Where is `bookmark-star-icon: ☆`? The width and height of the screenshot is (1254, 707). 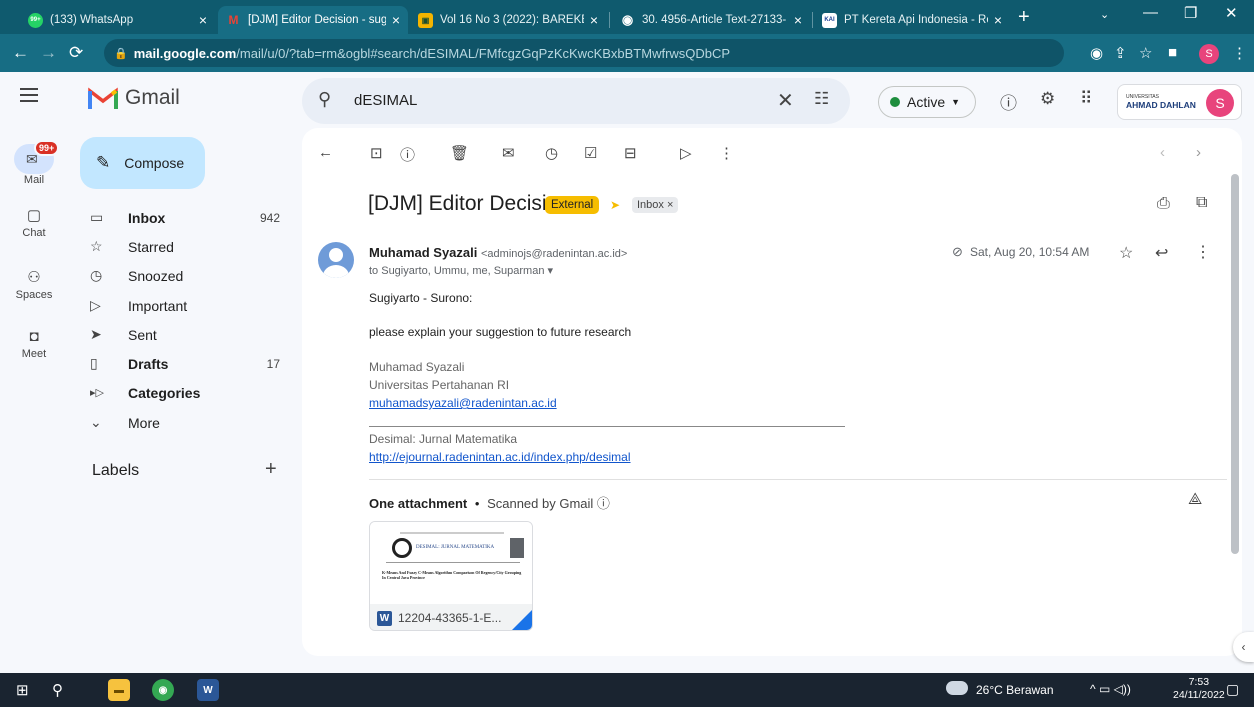
bookmark-star-icon: ☆ is located at coordinates (1145, 53).